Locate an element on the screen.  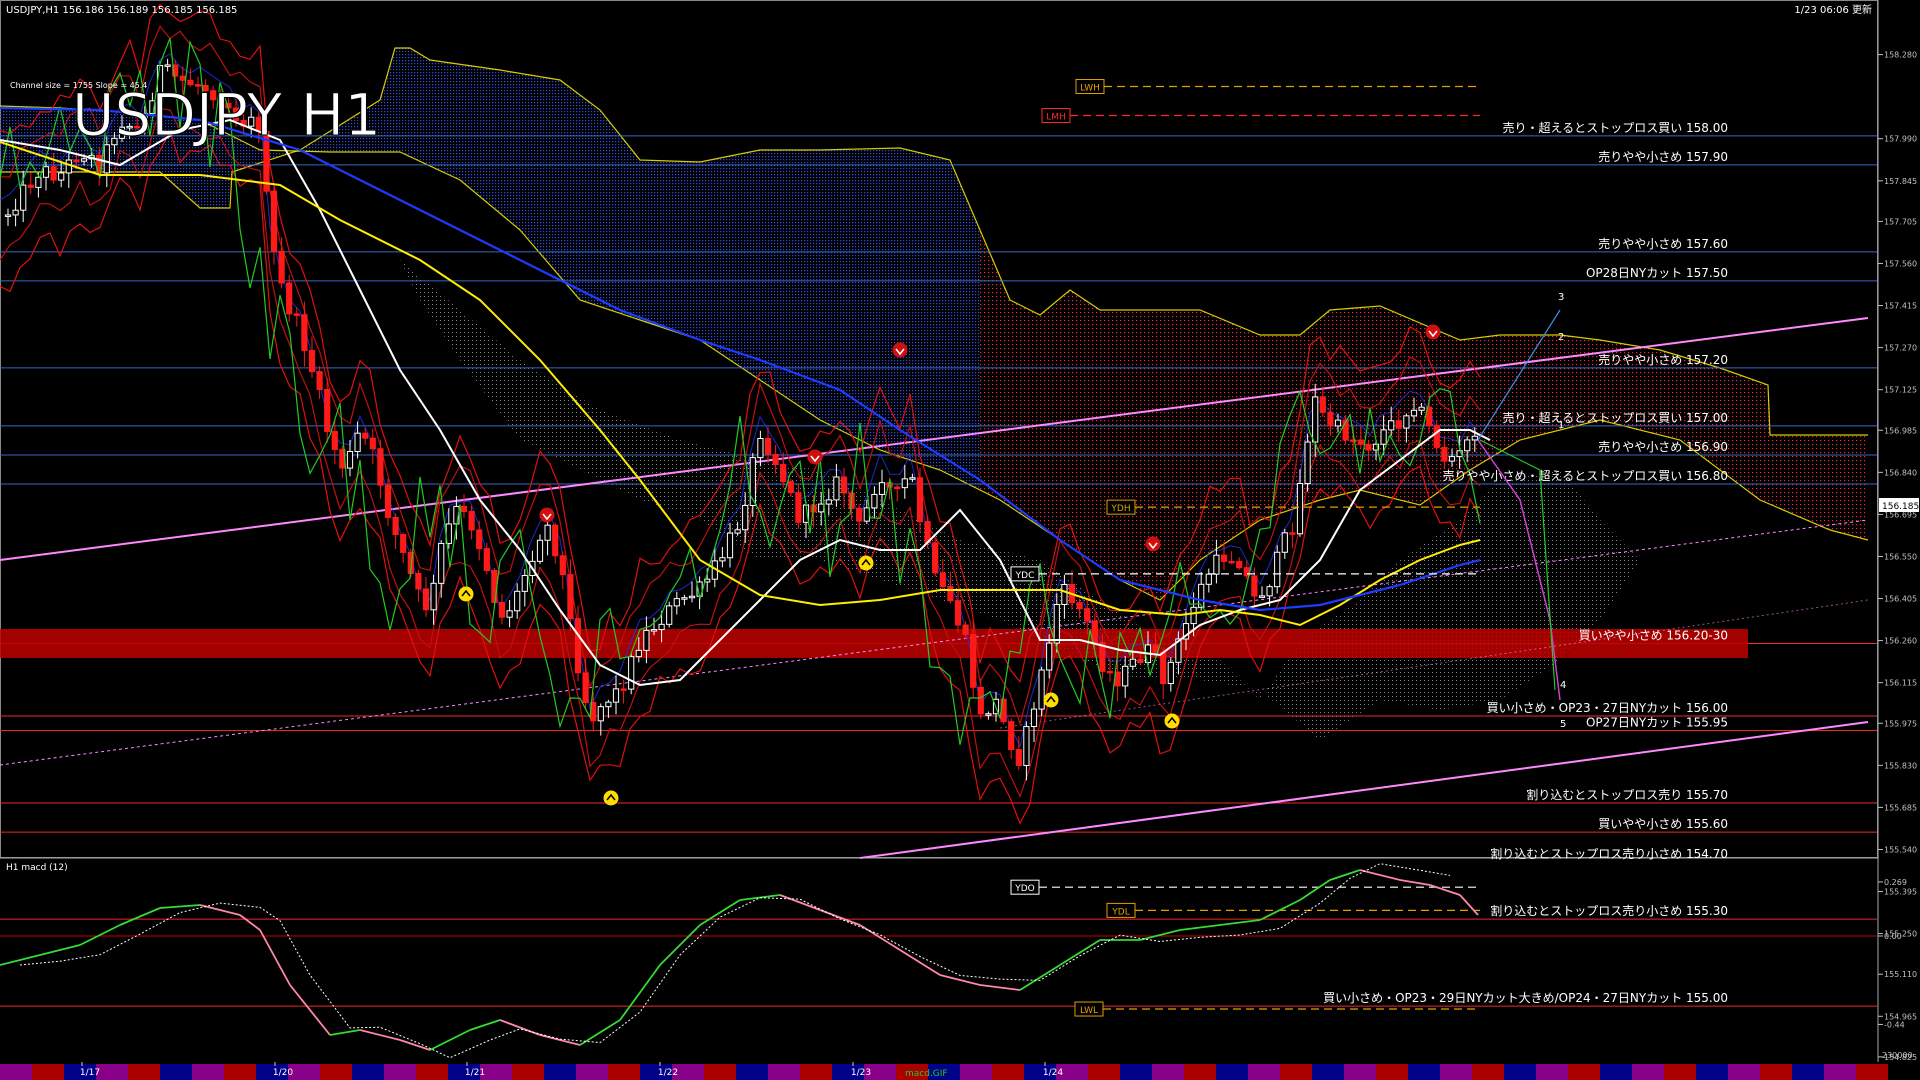
level-label-2: 売りやや小さめ 157.60 is located at coordinates (1663, 243).